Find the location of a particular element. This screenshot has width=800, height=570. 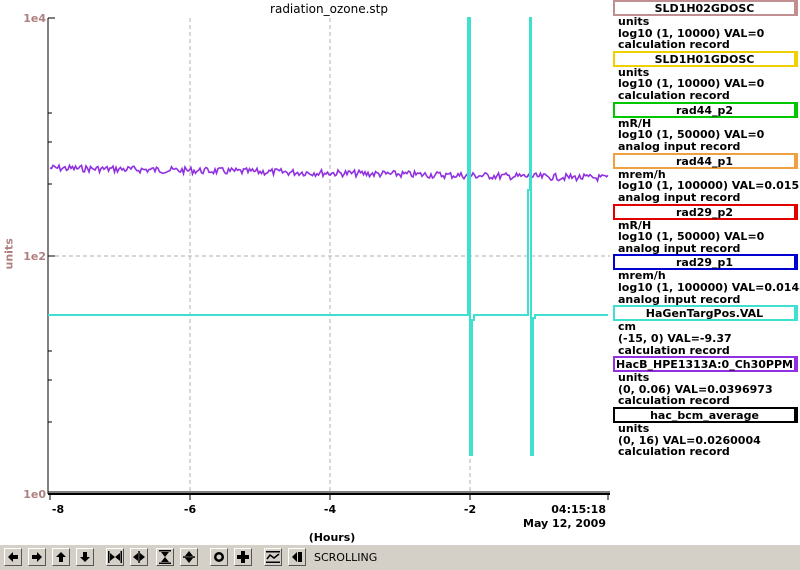

status-text: SCROLLING is located at coordinates (346, 557).